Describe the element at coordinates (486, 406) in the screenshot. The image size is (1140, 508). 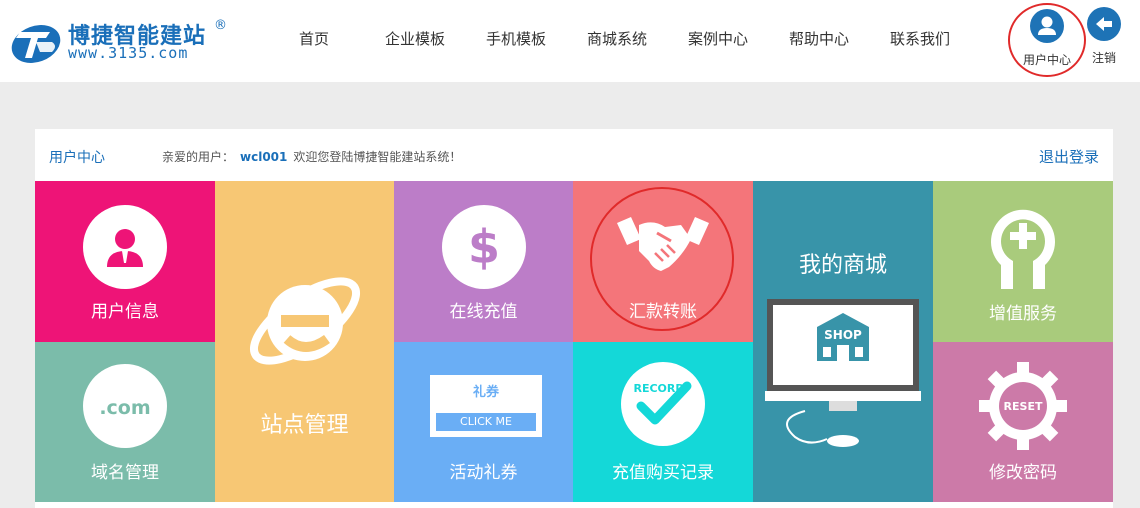
I see `coupon-card-icon: 礼券 CLICK ME` at that location.